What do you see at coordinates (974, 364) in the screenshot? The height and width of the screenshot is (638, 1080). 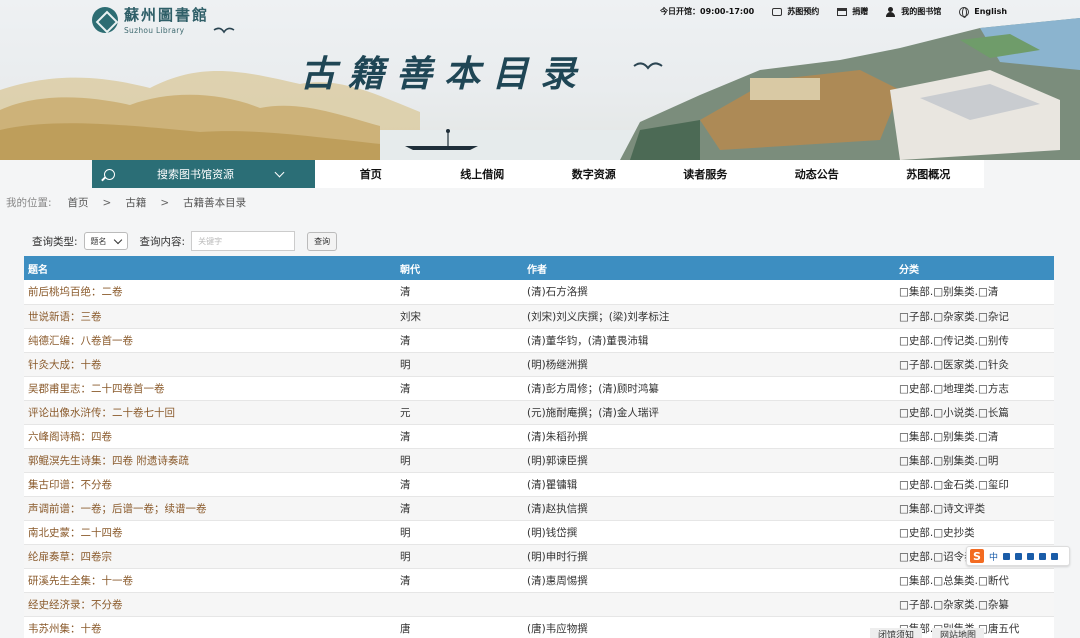 I see `cell-category: □子部.□医家类.□针灸` at bounding box center [974, 364].